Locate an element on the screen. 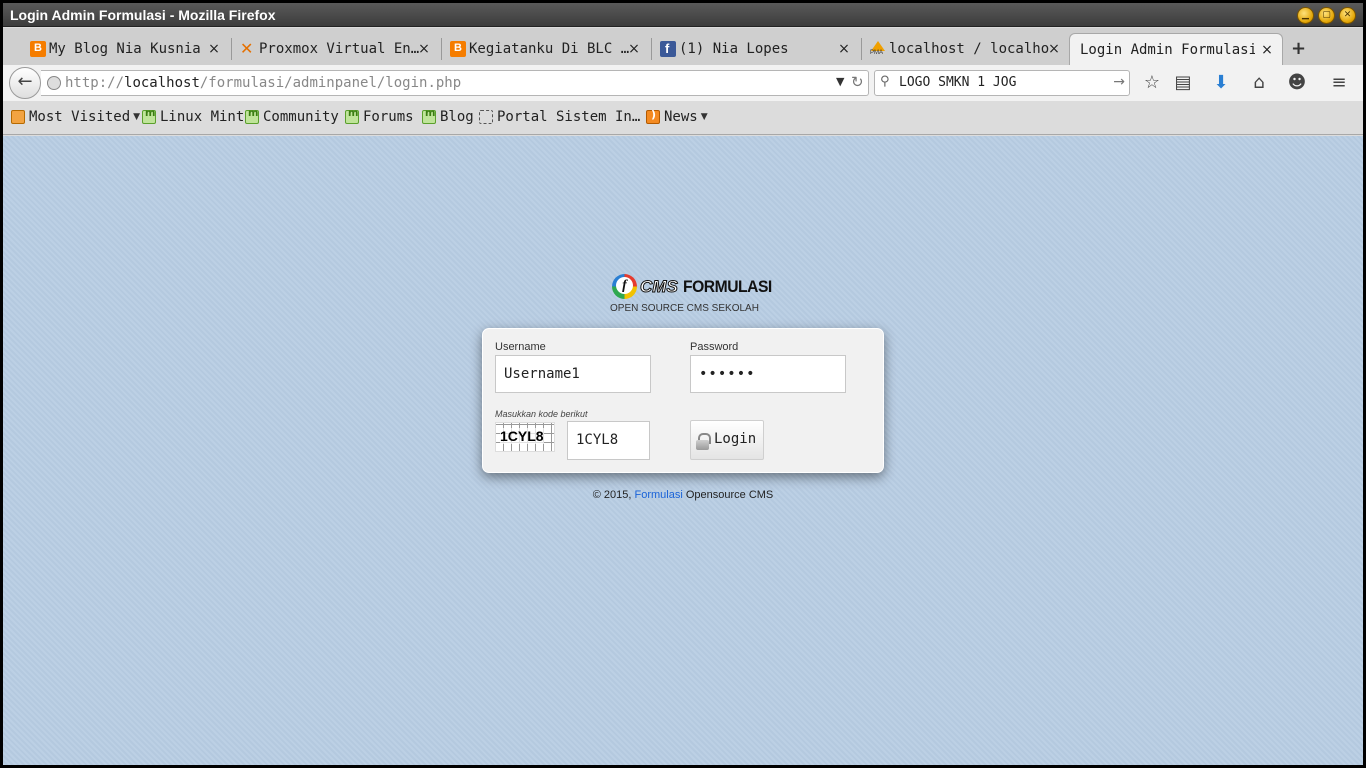  reading-list-icon: ▤ is located at coordinates (1183, 83).